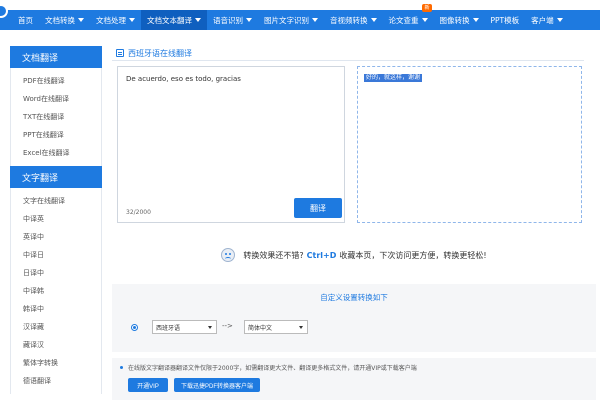  I want to click on custom-settings: 自定义设置转换如下 西班牙语 --> 简体中文, so click(354, 318).